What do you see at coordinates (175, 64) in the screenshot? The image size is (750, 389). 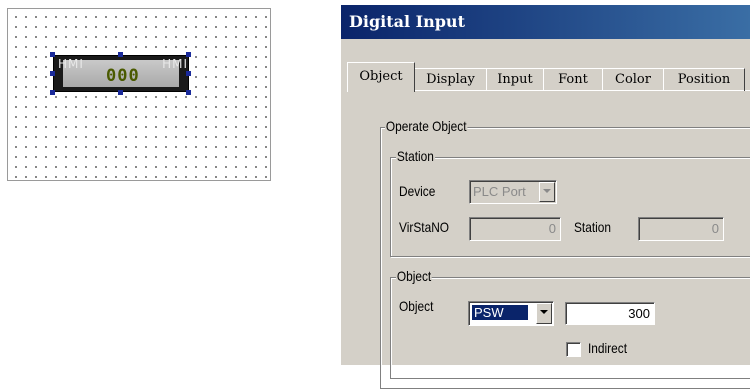 I see `widget-watermark-right: HMI` at bounding box center [175, 64].